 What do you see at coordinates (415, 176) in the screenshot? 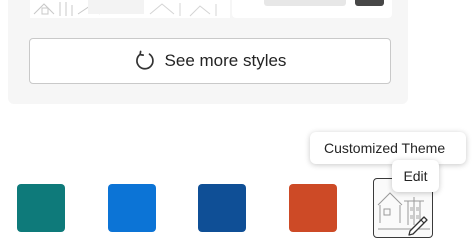
I see `edit-tooltip: Edit` at bounding box center [415, 176].